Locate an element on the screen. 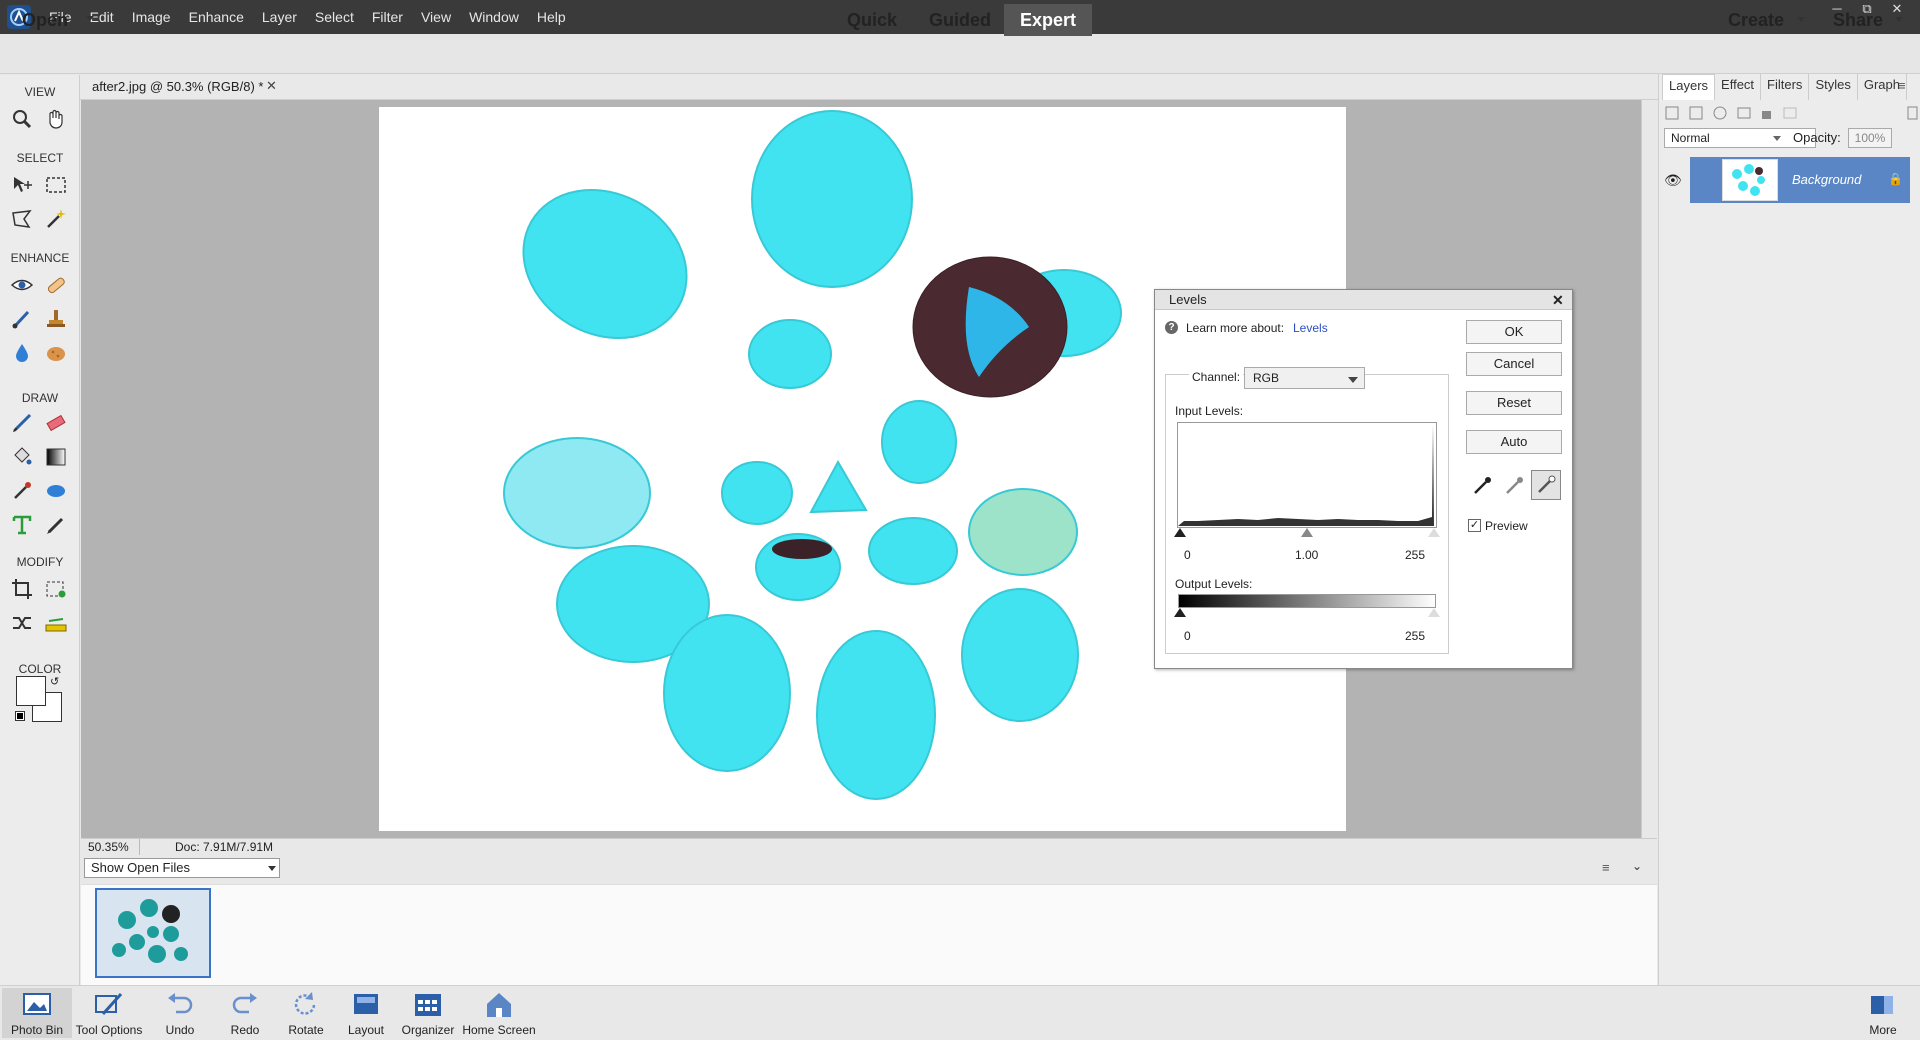 The width and height of the screenshot is (1920, 1040). menu-view: View is located at coordinates (436, 17).